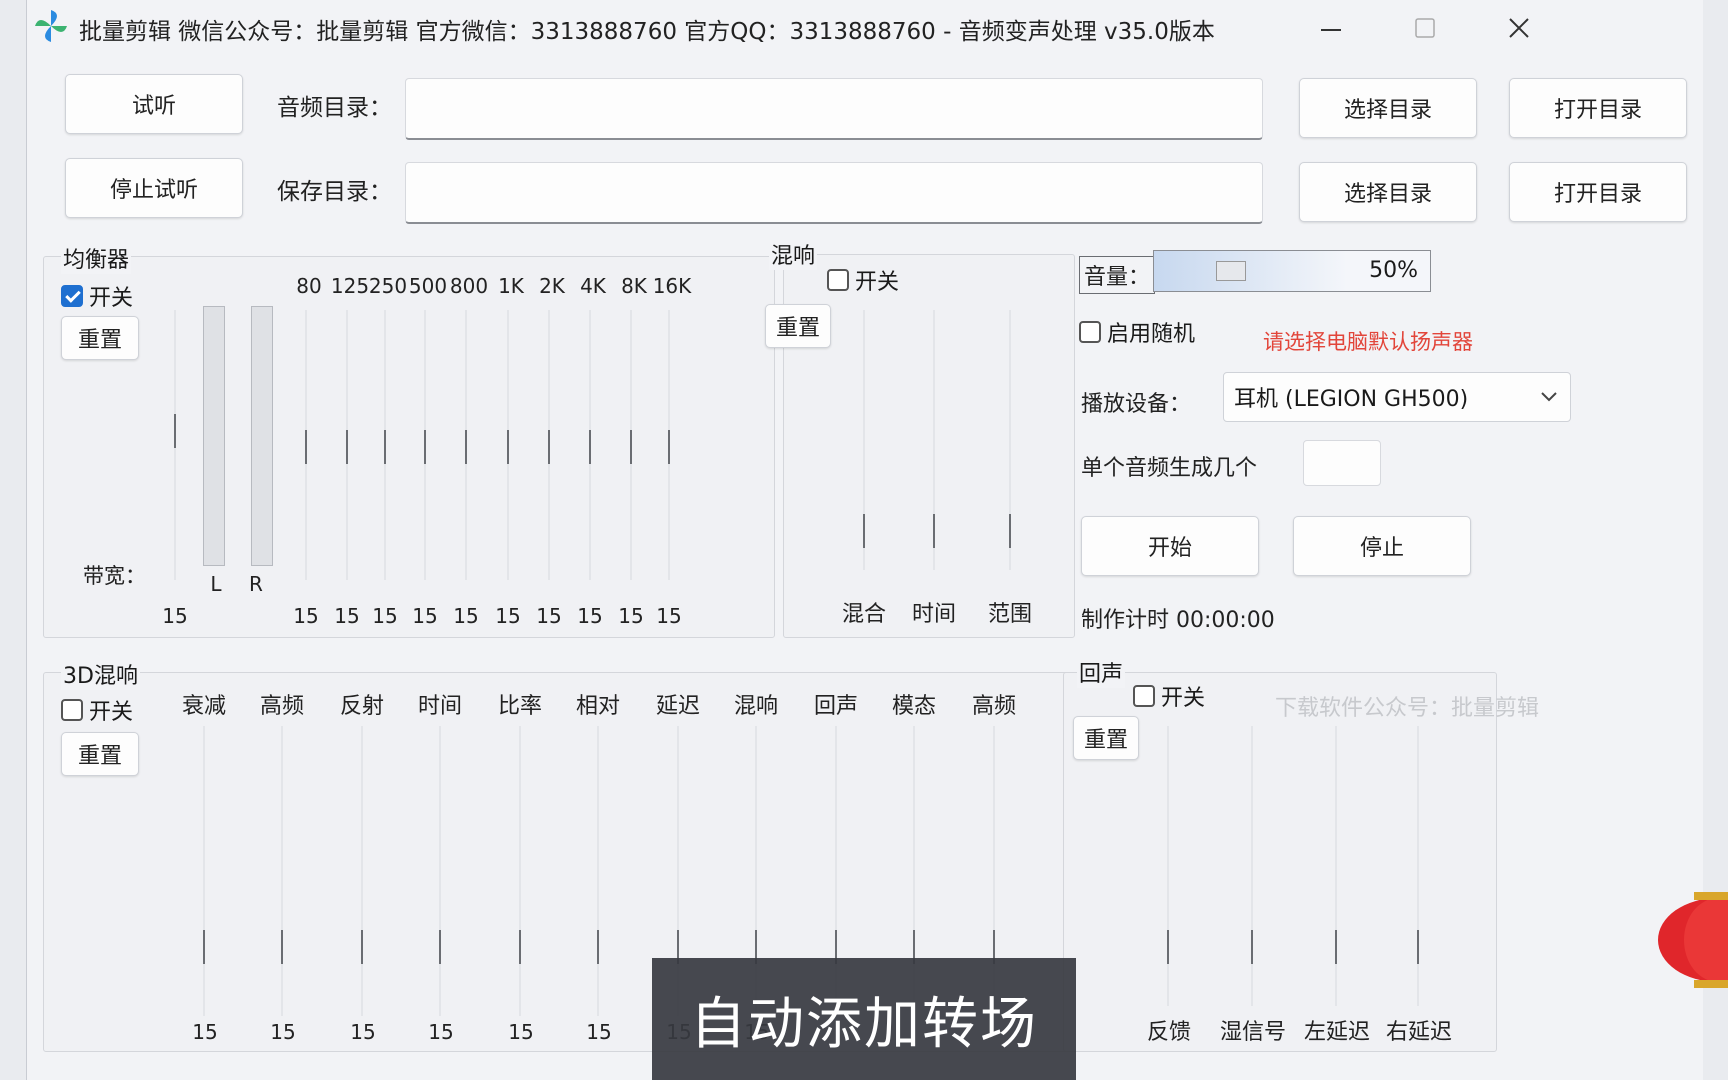  I want to click on close-button, so click(1519, 28).